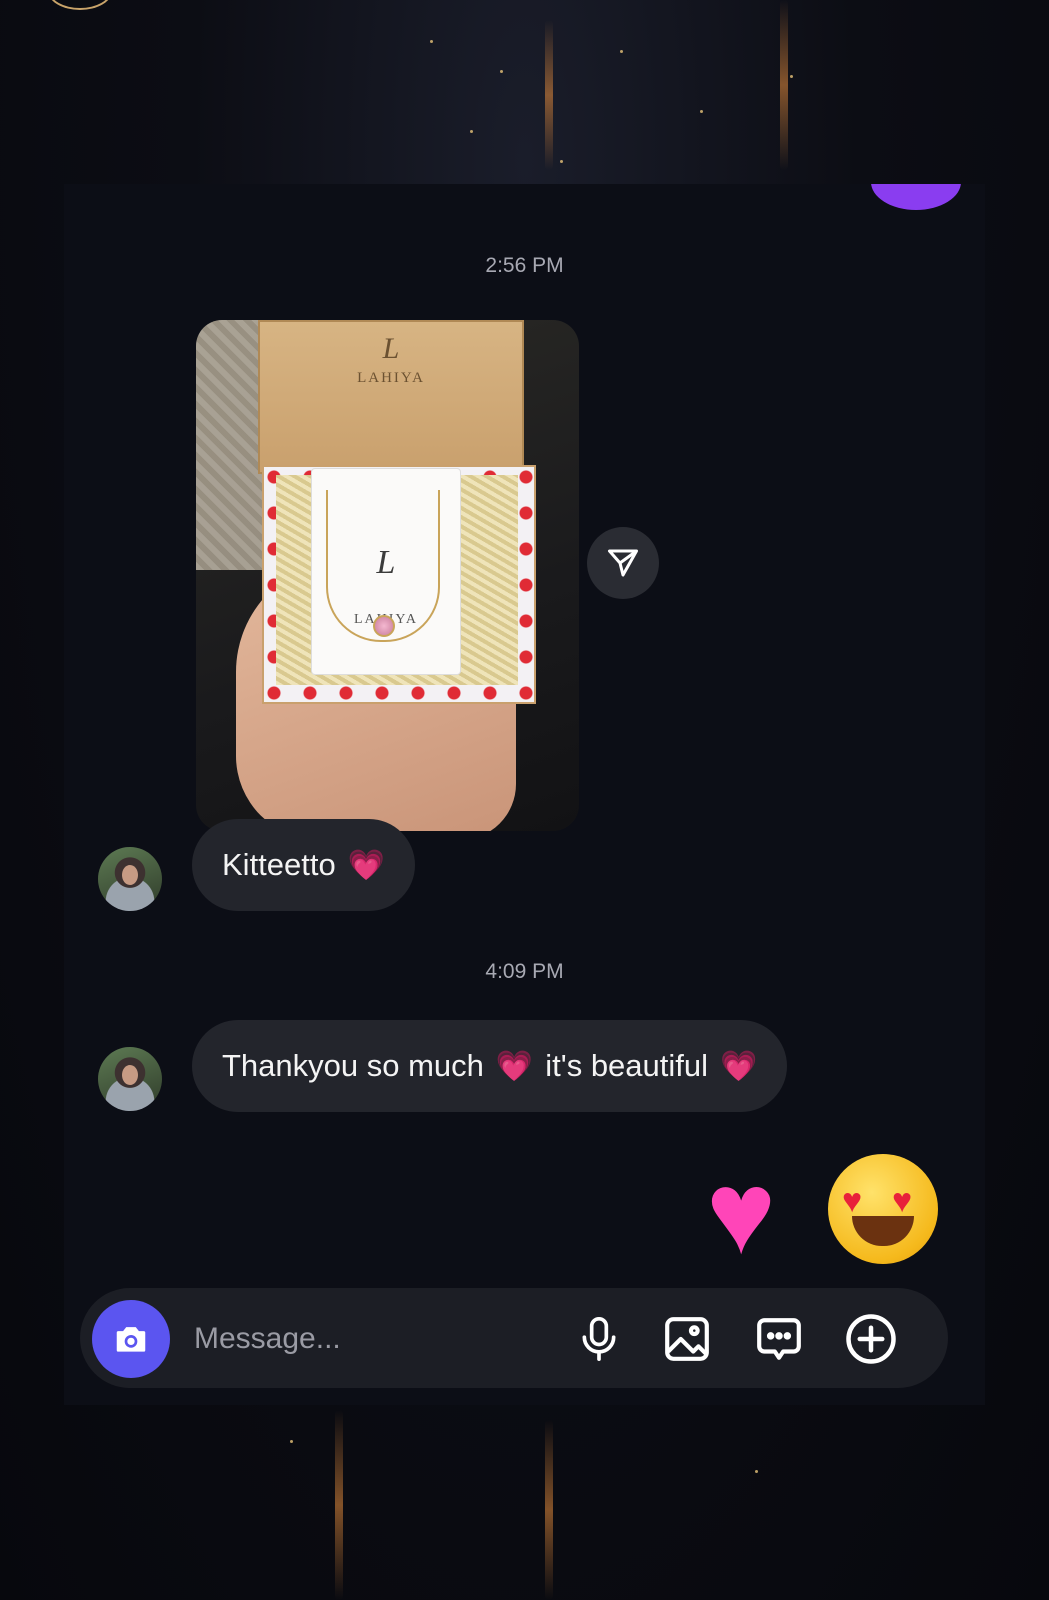  I want to click on add-button, so click(871, 1339).